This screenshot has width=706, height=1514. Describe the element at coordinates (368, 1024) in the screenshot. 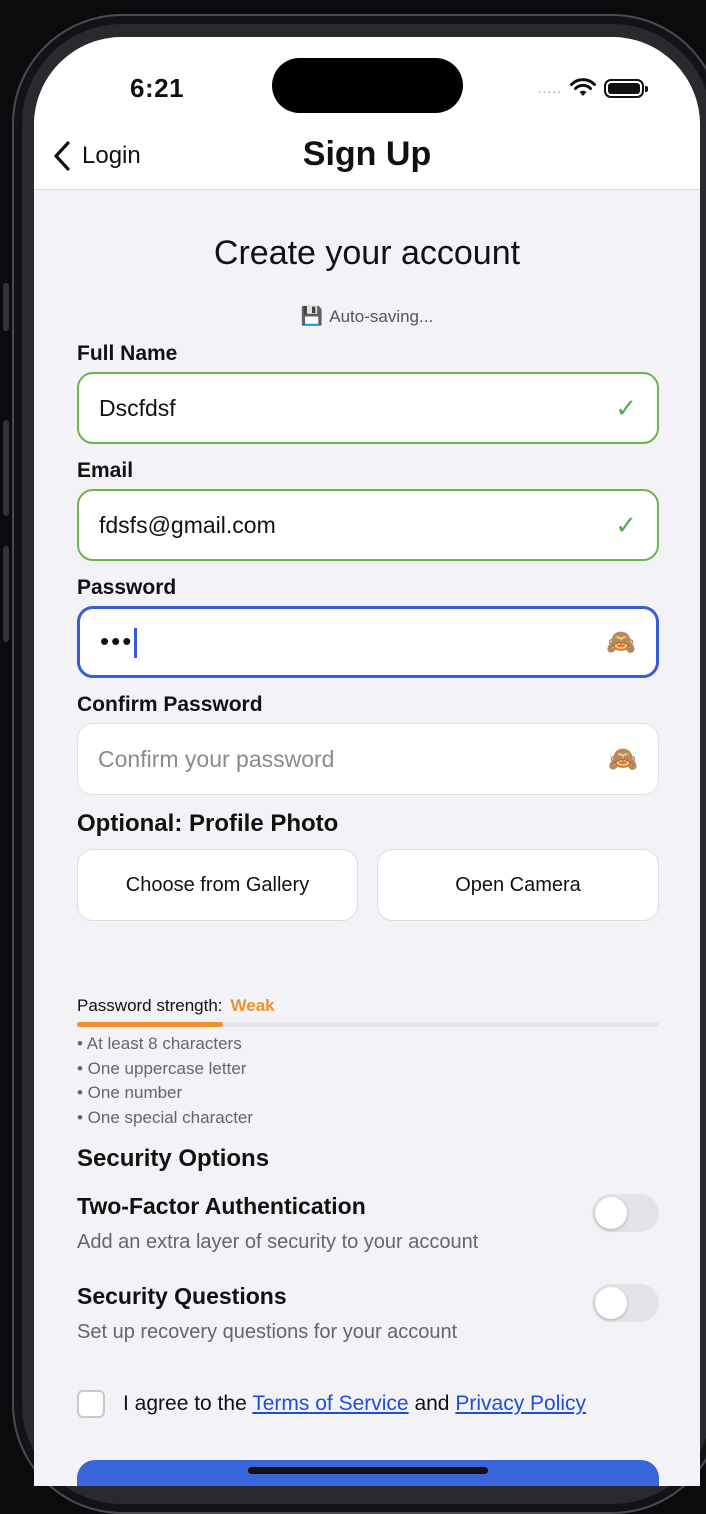

I see `password-strength-bar` at that location.